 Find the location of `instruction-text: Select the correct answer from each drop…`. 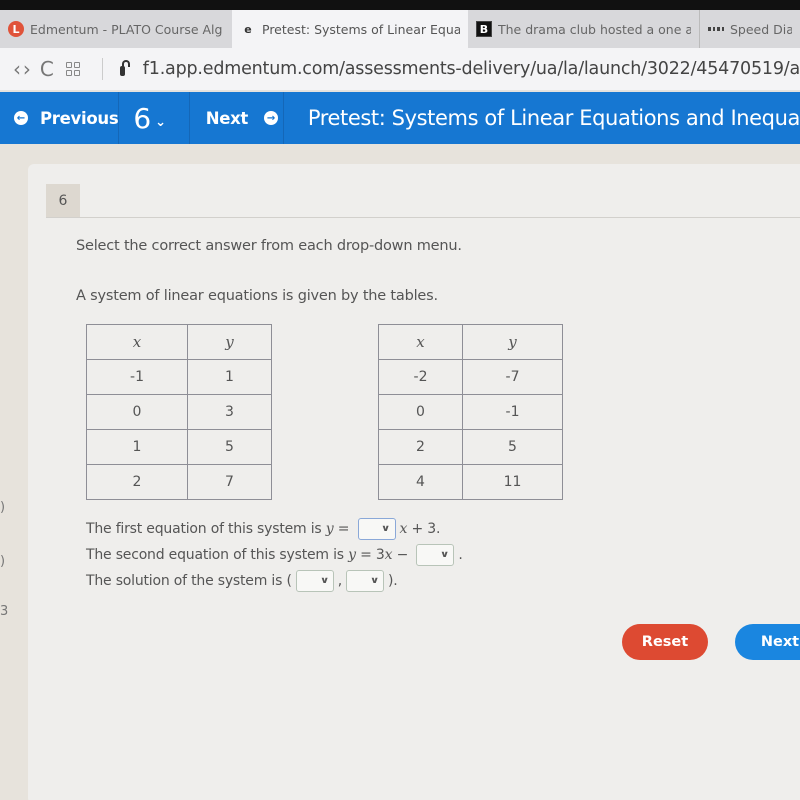

instruction-text: Select the correct answer from each drop… is located at coordinates (269, 246).